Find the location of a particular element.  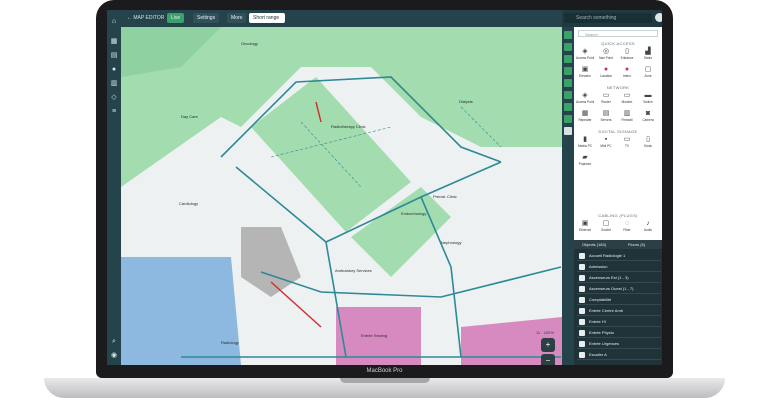

list-item: Entrée Physio is located at coordinates (619, 333).